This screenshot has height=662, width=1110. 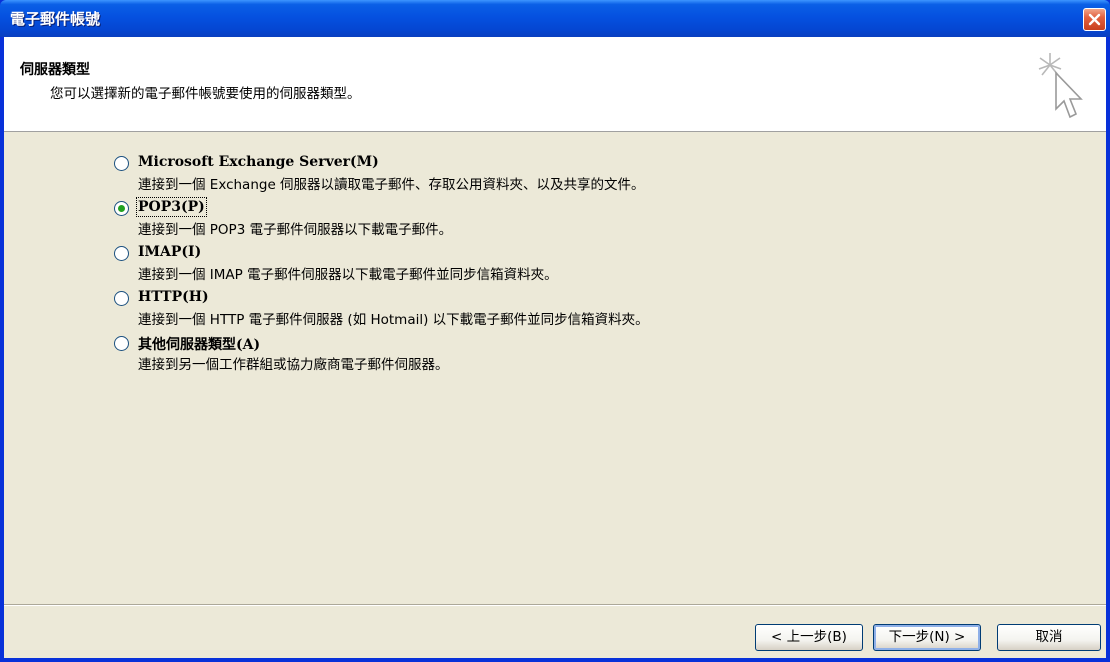 What do you see at coordinates (55, 19) in the screenshot?
I see `window-title: 電子郵件帳號` at bounding box center [55, 19].